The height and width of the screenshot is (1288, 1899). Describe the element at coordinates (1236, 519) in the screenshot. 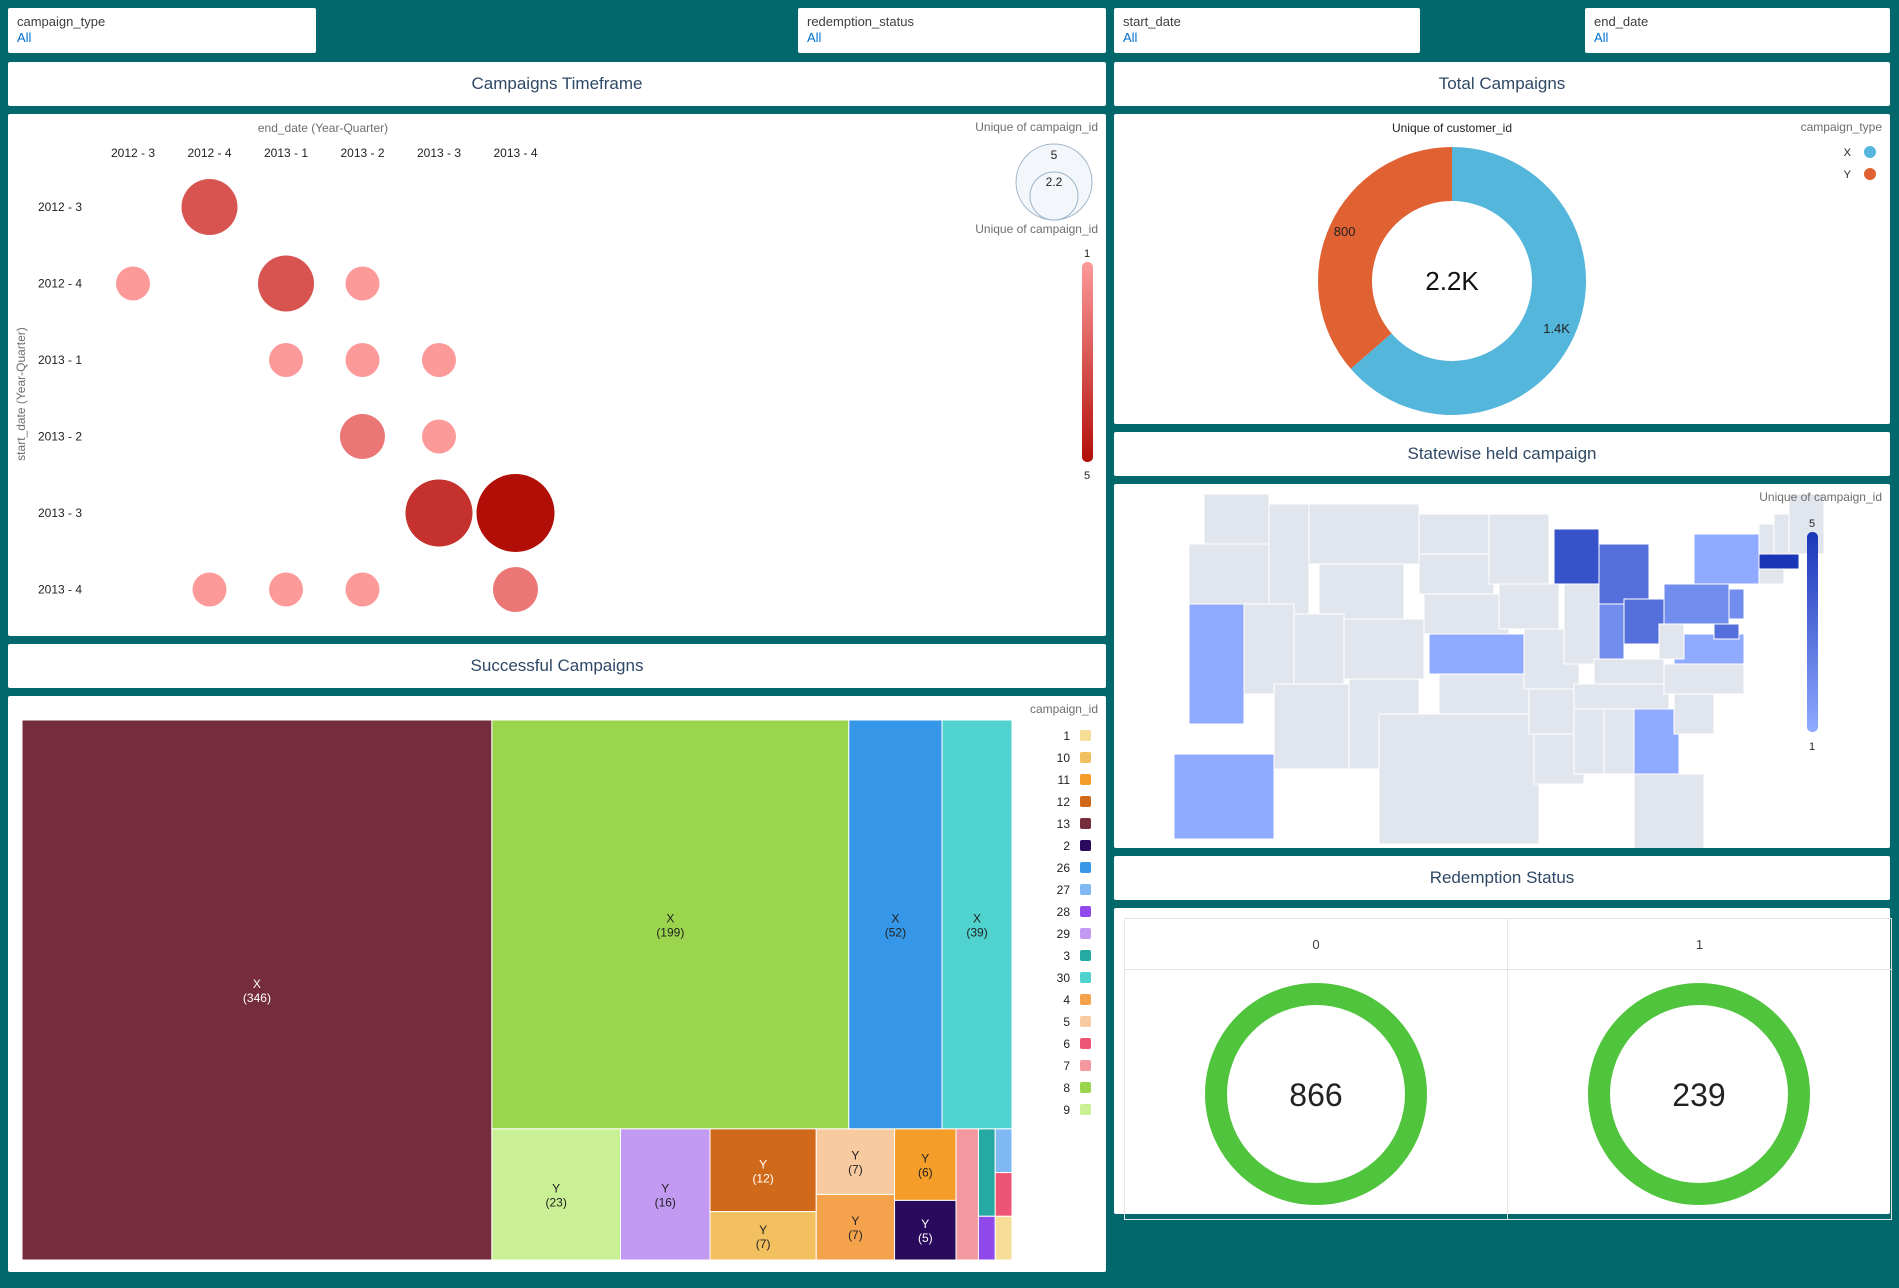

I see `state-wa` at that location.